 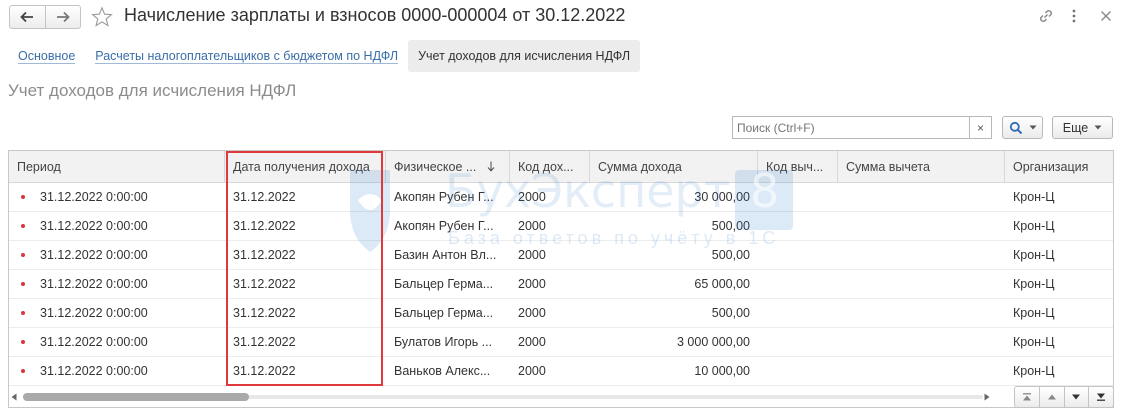 I want to click on more-button: Еще, so click(x=1082, y=127).